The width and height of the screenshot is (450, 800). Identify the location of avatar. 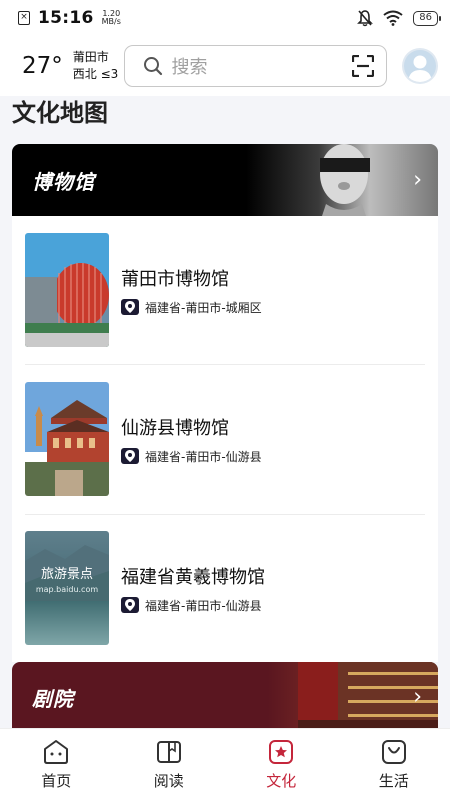
(420, 66).